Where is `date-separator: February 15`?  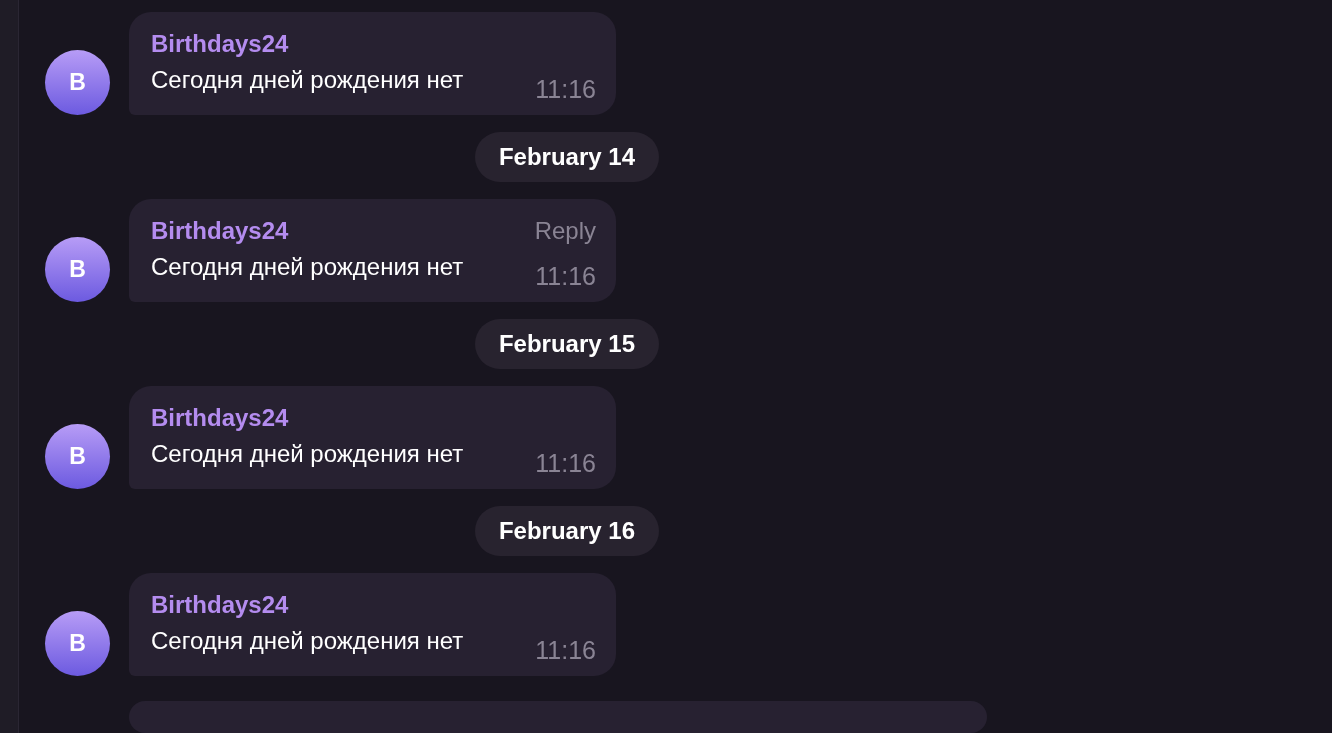
date-separator: February 15 is located at coordinates (567, 344).